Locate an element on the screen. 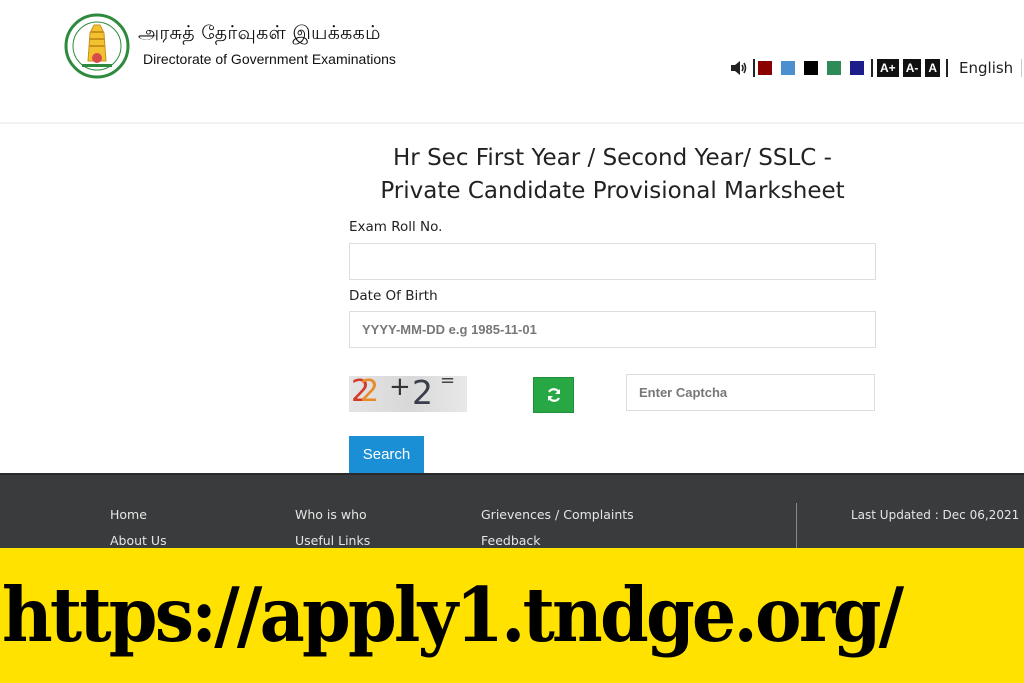 The height and width of the screenshot is (683, 1024). captcha-image: 2 2 + 2 = is located at coordinates (408, 394).